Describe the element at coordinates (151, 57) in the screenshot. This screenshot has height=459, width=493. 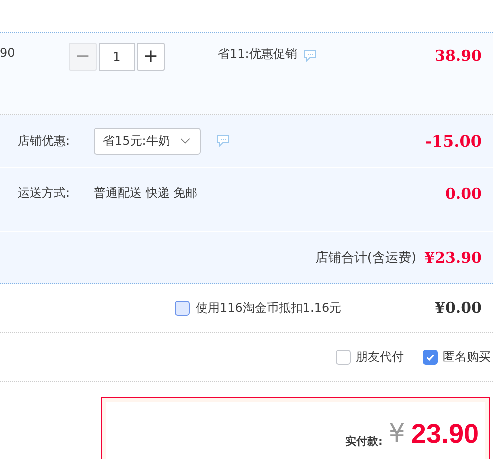
I see `increase-button: +` at that location.